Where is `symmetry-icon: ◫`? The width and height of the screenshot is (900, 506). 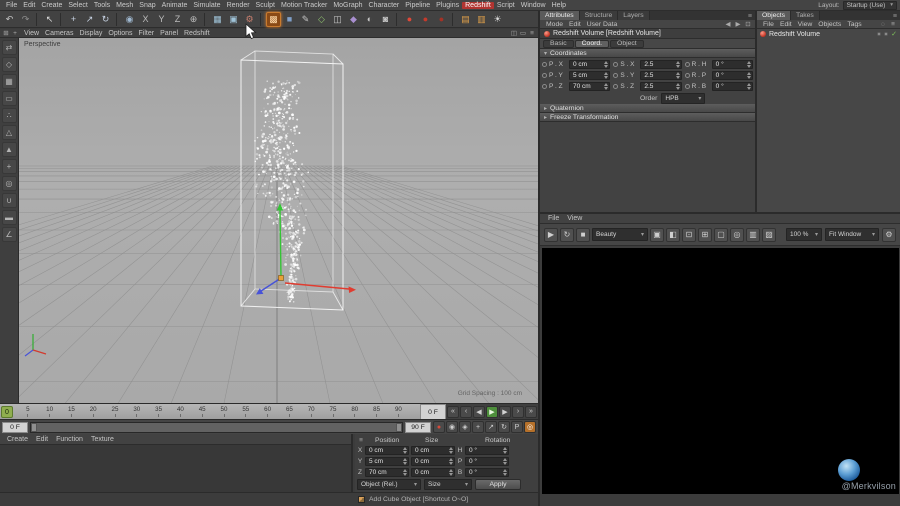 symmetry-icon: ◫ is located at coordinates (337, 19).